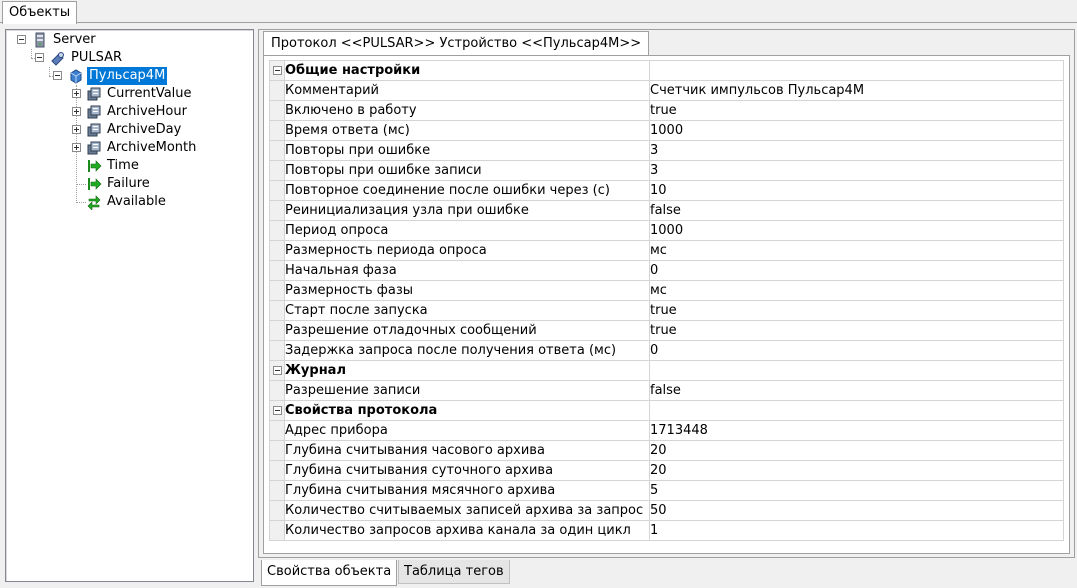 The height and width of the screenshot is (588, 1077). I want to click on property-row: Размерность фазы мс, so click(666, 290).